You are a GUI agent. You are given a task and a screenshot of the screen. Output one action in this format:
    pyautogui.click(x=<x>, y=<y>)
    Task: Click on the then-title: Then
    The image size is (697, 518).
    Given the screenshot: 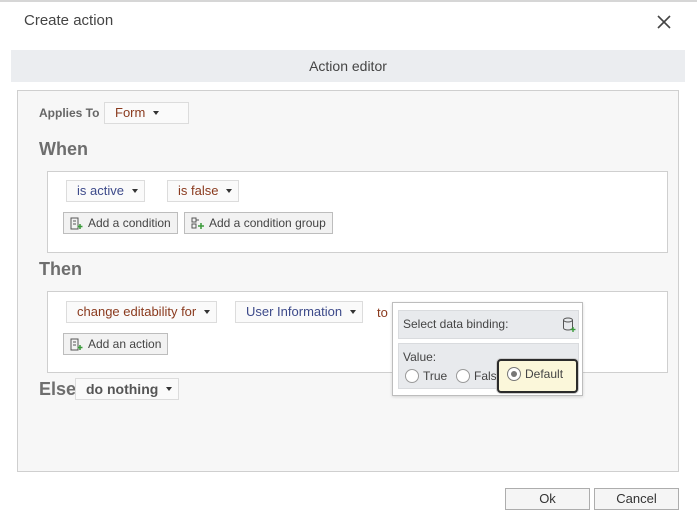 What is the action you would take?
    pyautogui.click(x=60, y=269)
    